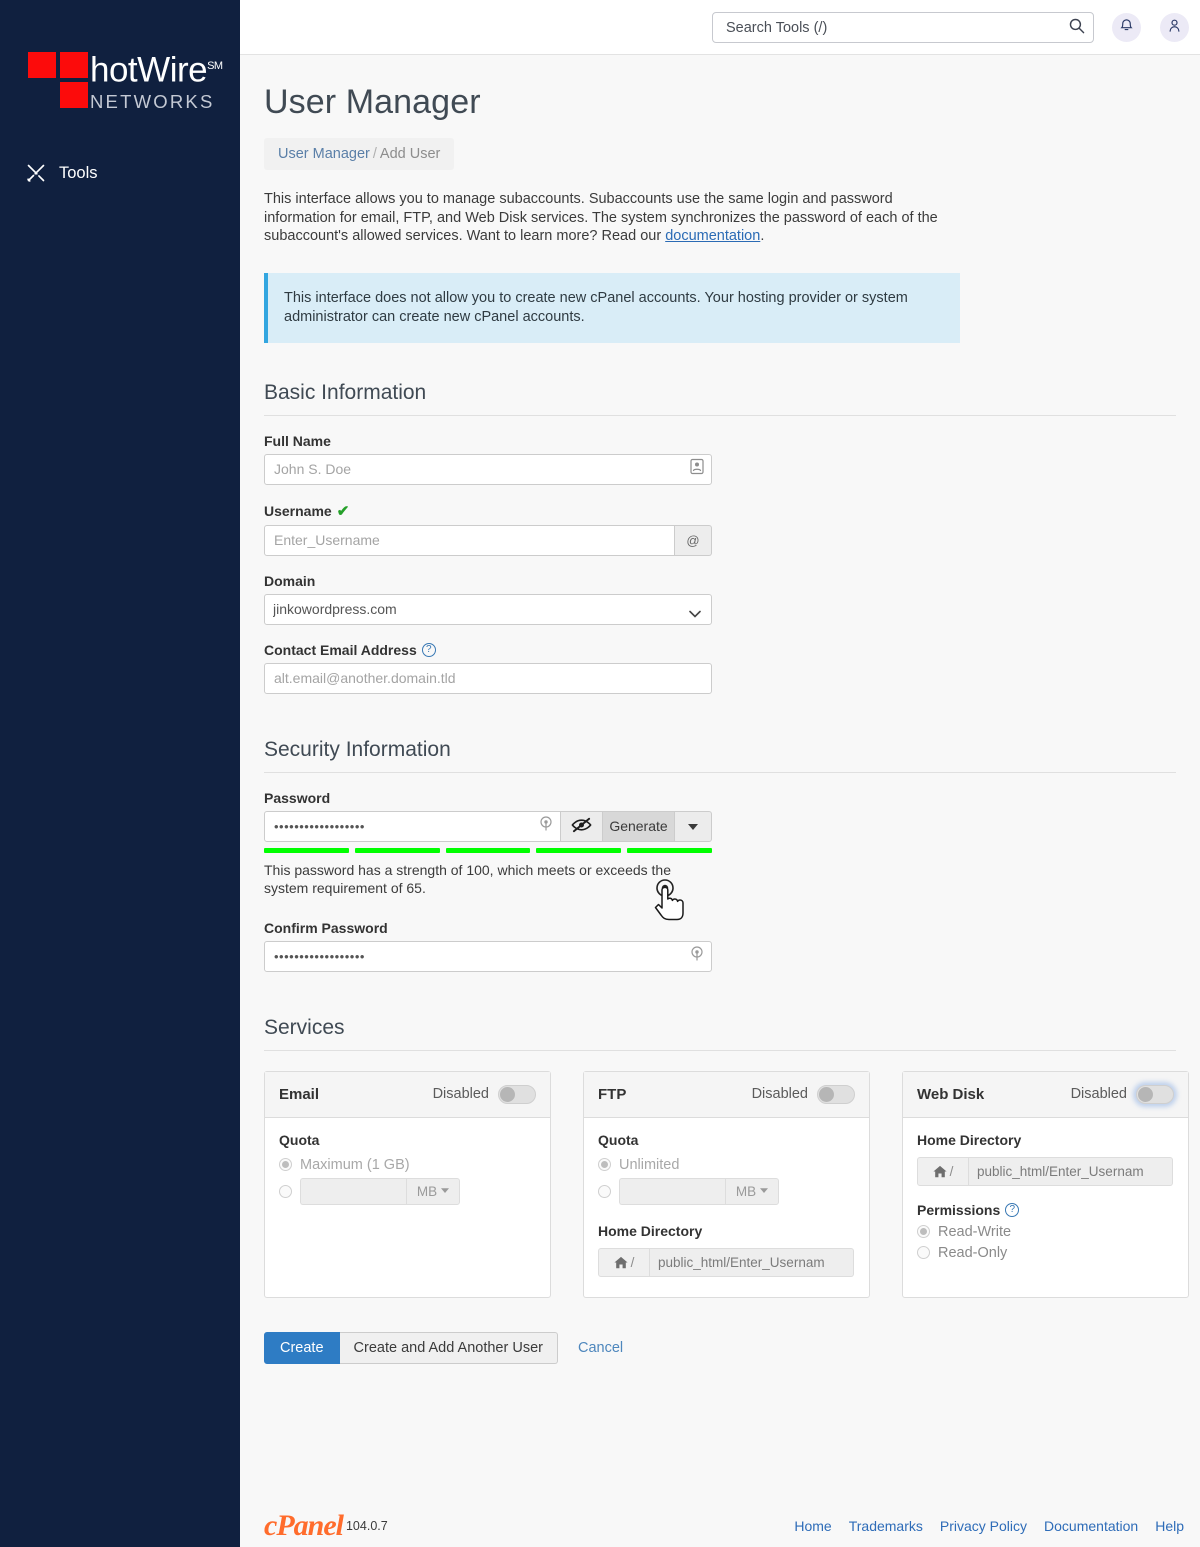  What do you see at coordinates (62, 173) in the screenshot?
I see `sidebar-item-tools: Tools` at bounding box center [62, 173].